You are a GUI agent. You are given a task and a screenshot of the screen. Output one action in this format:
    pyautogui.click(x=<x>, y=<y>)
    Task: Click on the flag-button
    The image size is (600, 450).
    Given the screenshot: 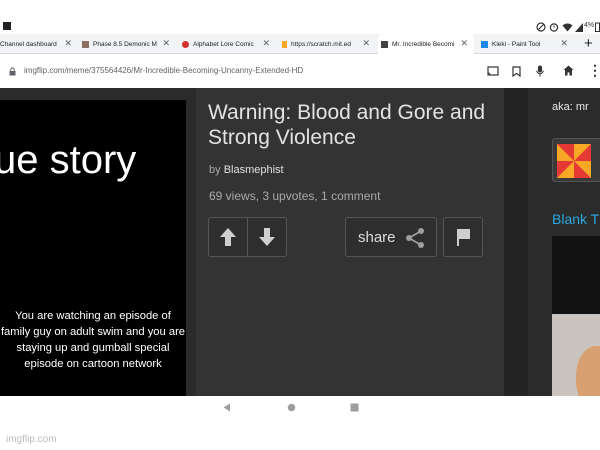 What is the action you would take?
    pyautogui.click(x=463, y=237)
    